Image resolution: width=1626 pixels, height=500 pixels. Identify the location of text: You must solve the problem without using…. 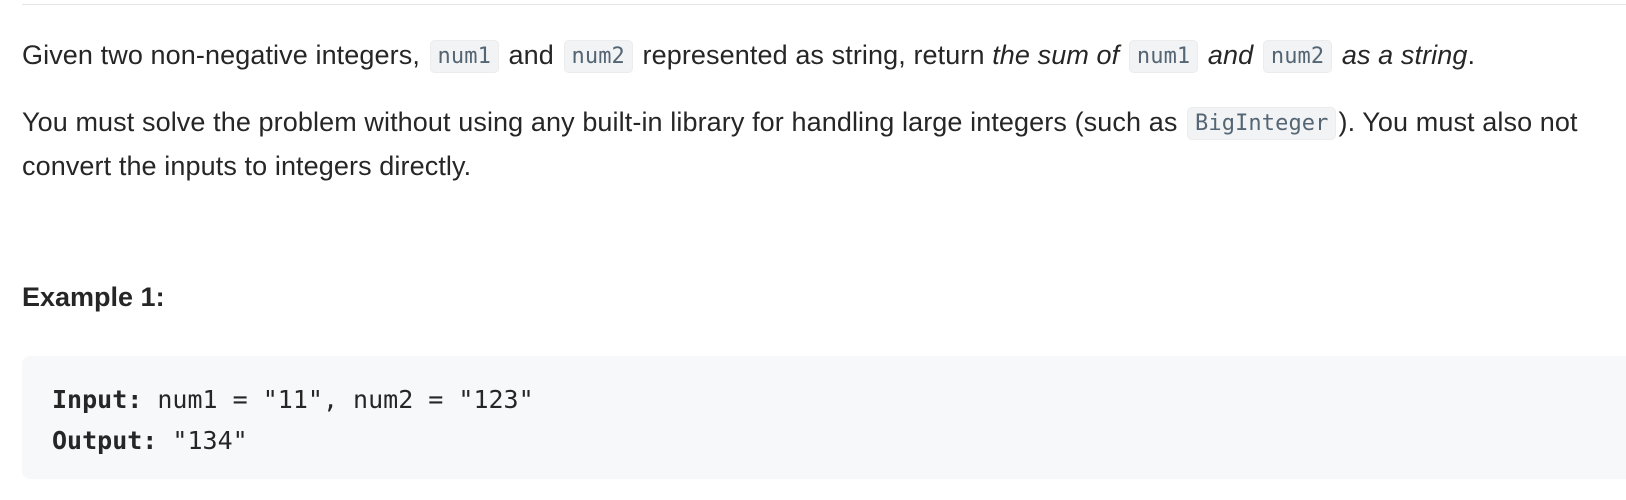
(600, 122).